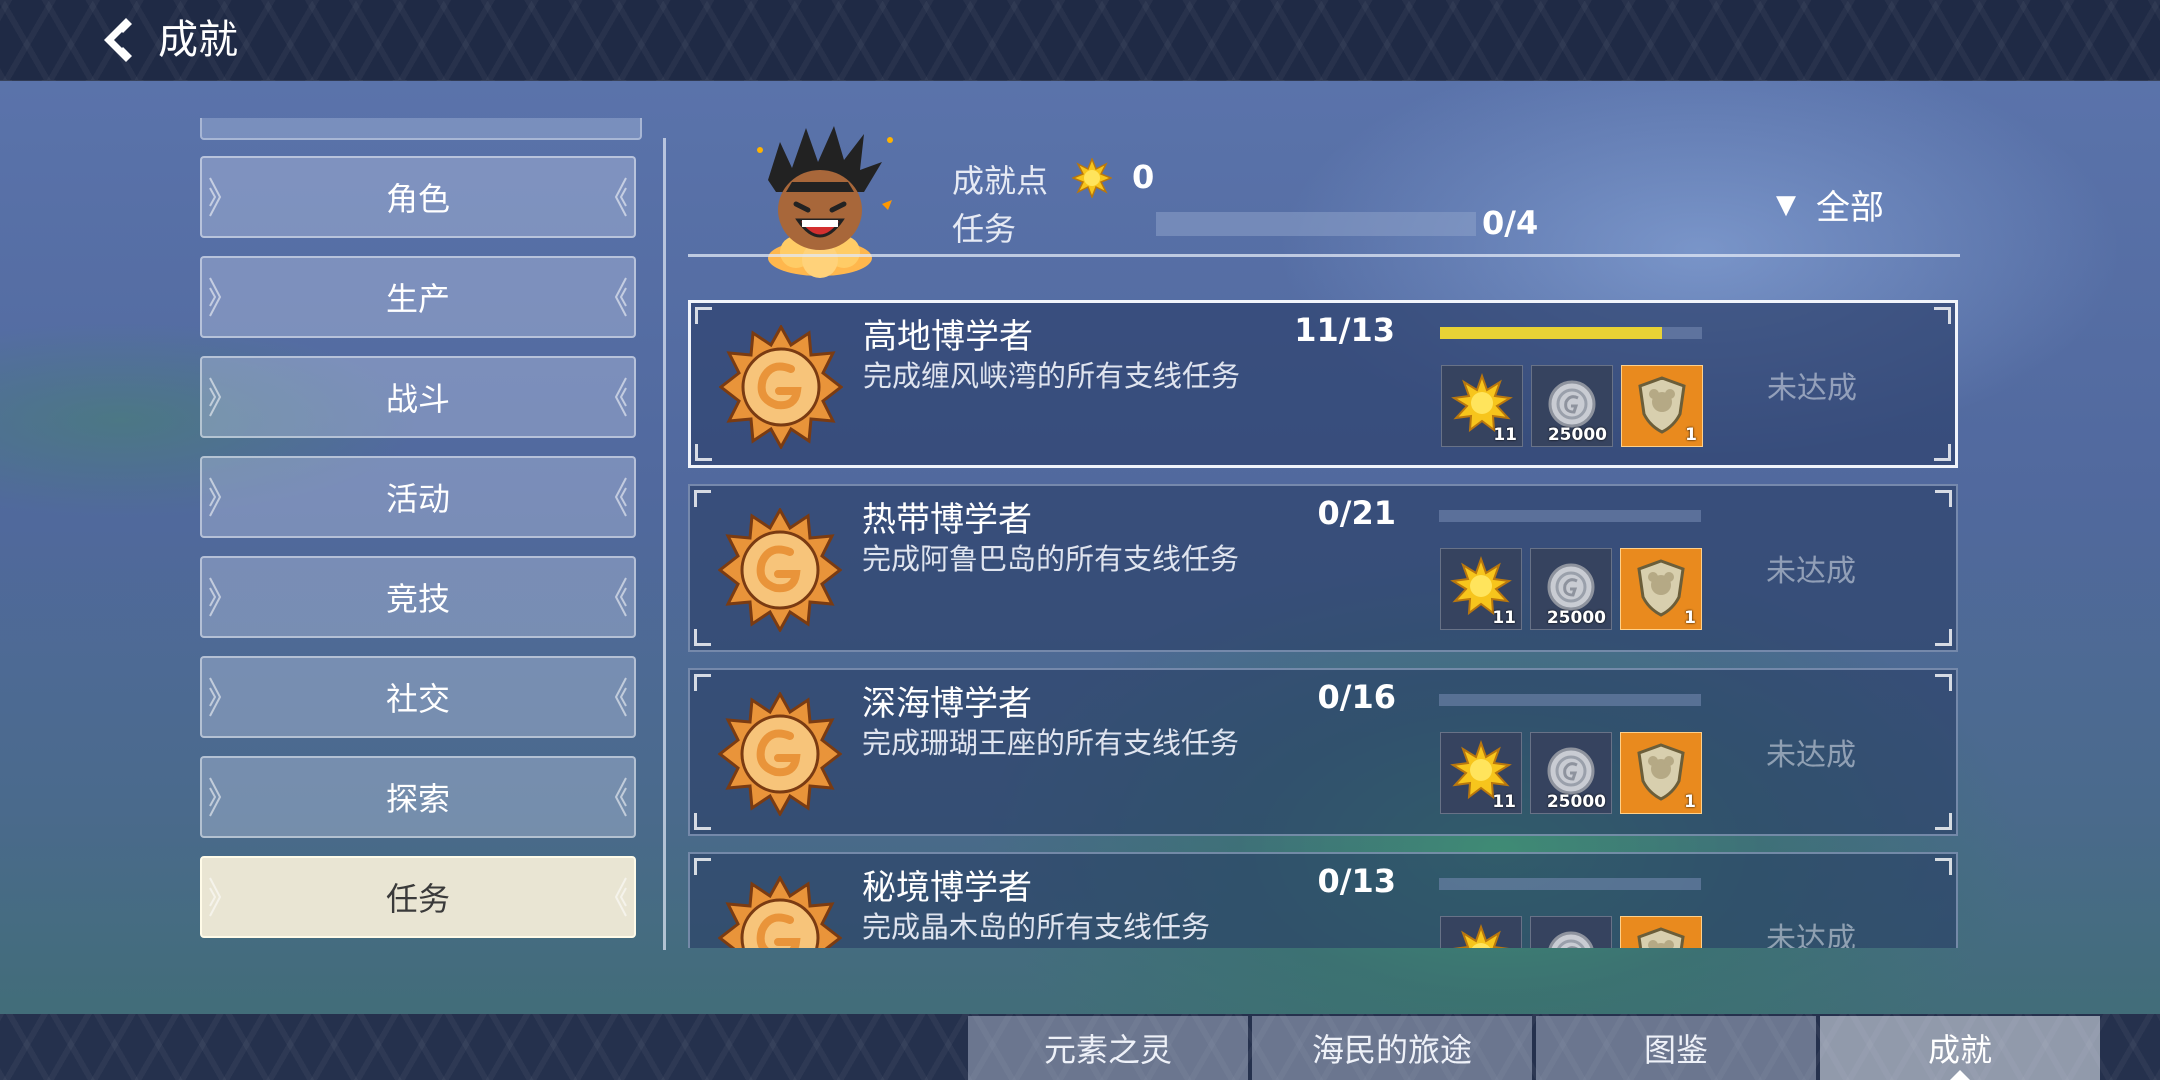 Image resolution: width=2160 pixels, height=1080 pixels. Describe the element at coordinates (947, 520) in the screenshot. I see `achievement-name: 热带博学者` at that location.